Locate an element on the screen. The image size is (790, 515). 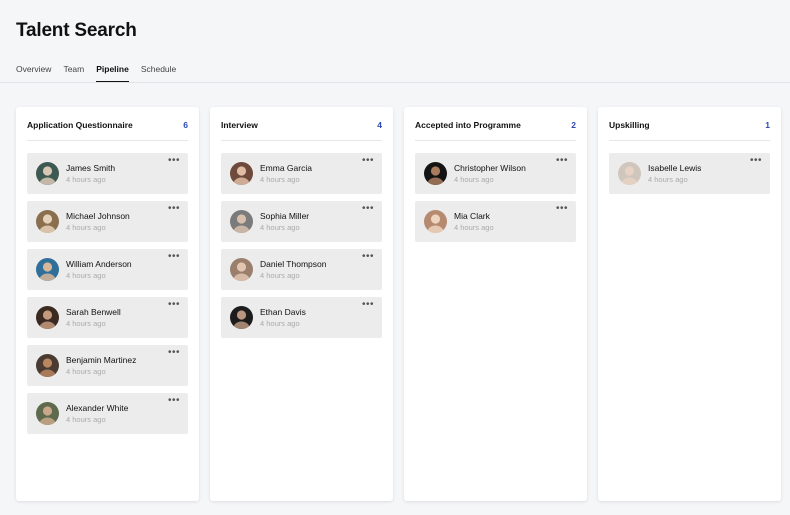
candidate-card: Isabelle Lewis 4 hours ago ••• is located at coordinates (689, 173).